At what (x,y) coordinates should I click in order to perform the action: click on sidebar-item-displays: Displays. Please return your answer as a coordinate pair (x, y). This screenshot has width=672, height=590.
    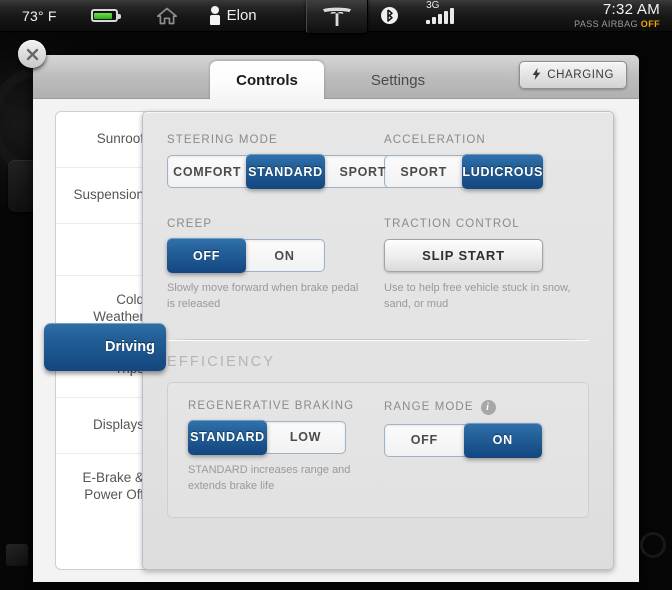
    Looking at the image, I should click on (105, 426).